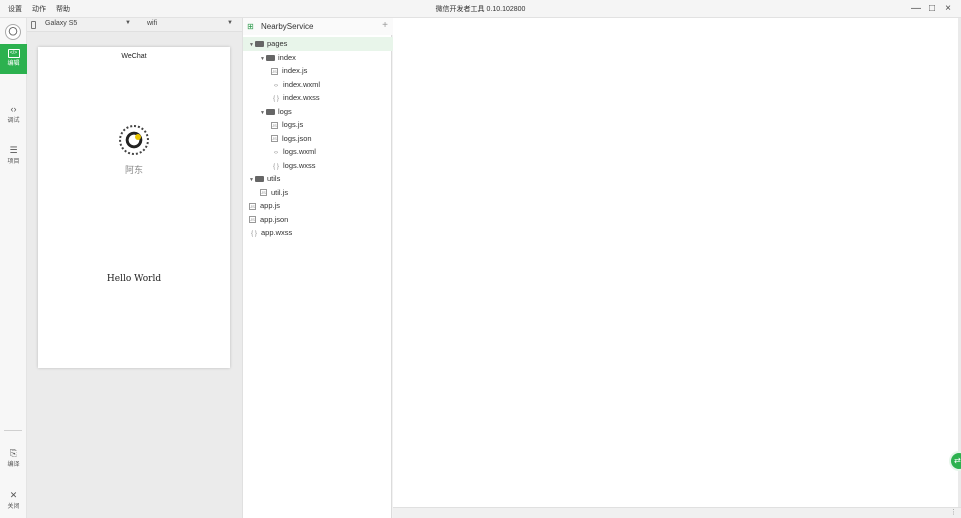  I want to click on tree-file: JS logs.js, so click(318, 125).